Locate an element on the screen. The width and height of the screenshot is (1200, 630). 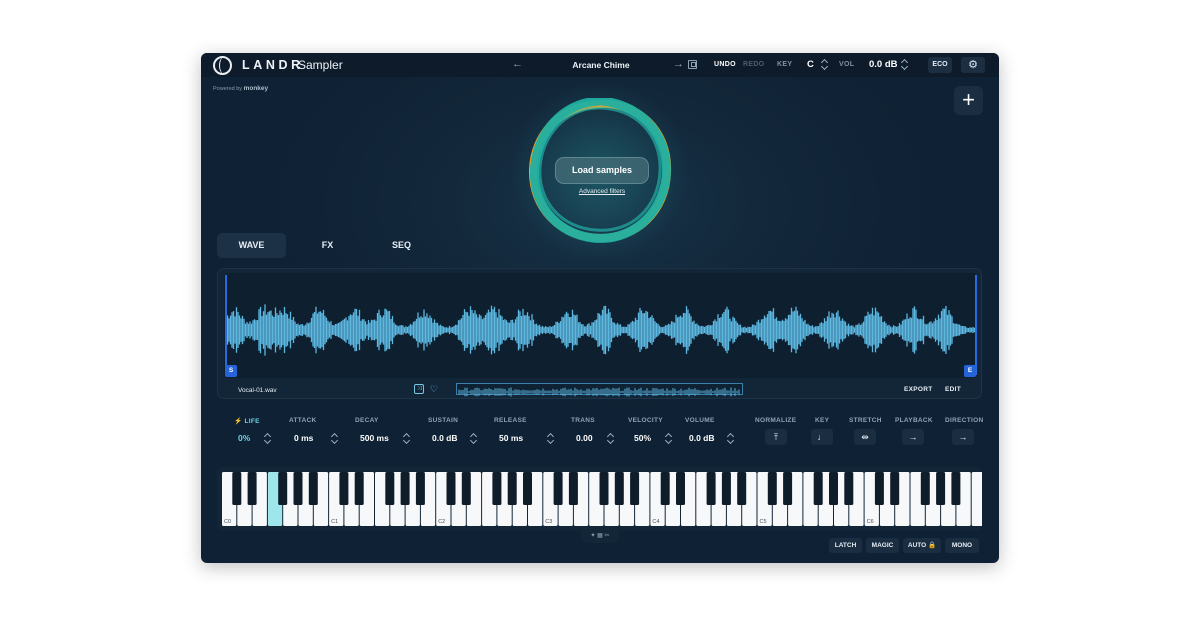
app-name: Sampler is located at coordinates (320, 65).